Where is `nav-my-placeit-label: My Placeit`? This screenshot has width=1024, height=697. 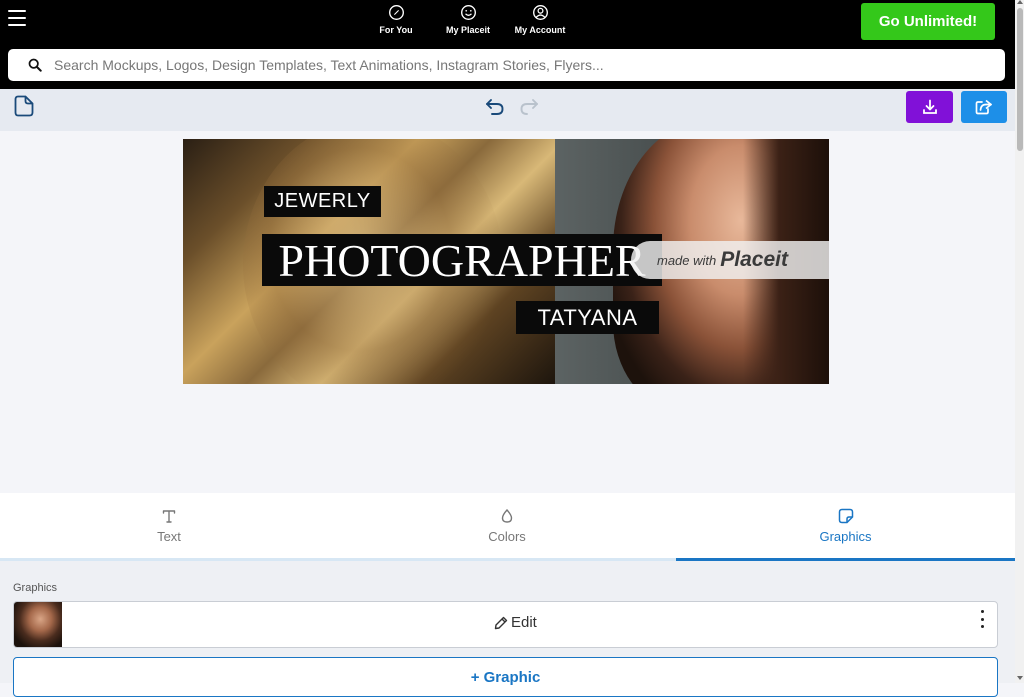
nav-my-placeit-label: My Placeit is located at coordinates (468, 30).